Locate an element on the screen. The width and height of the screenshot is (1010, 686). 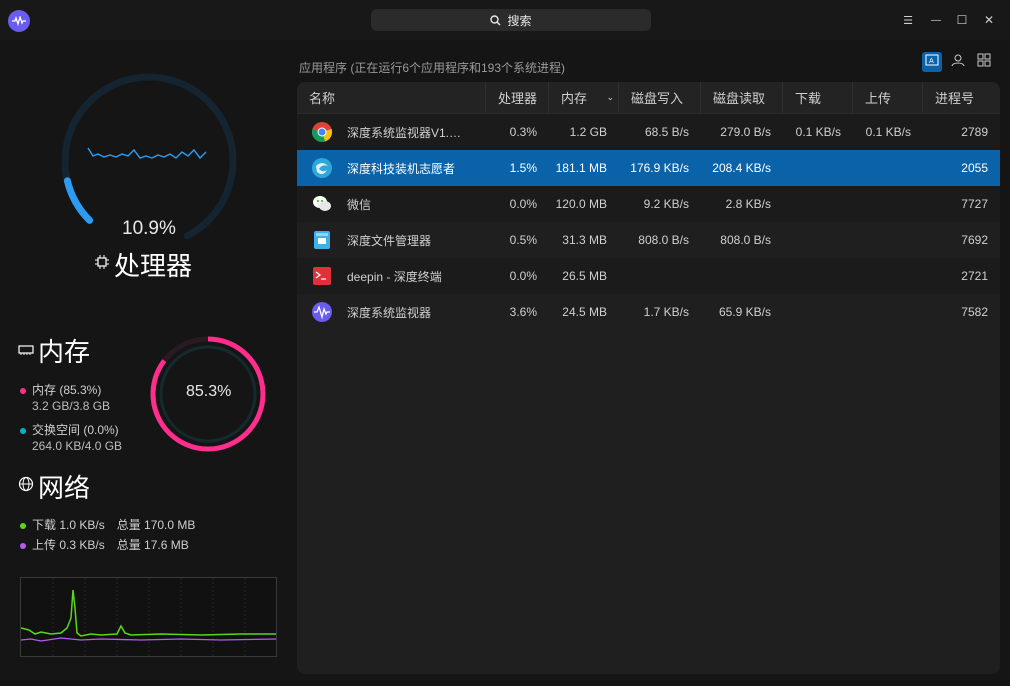
process-disk-read-cell: 808.0 B/s is located at coordinates (745, 240).